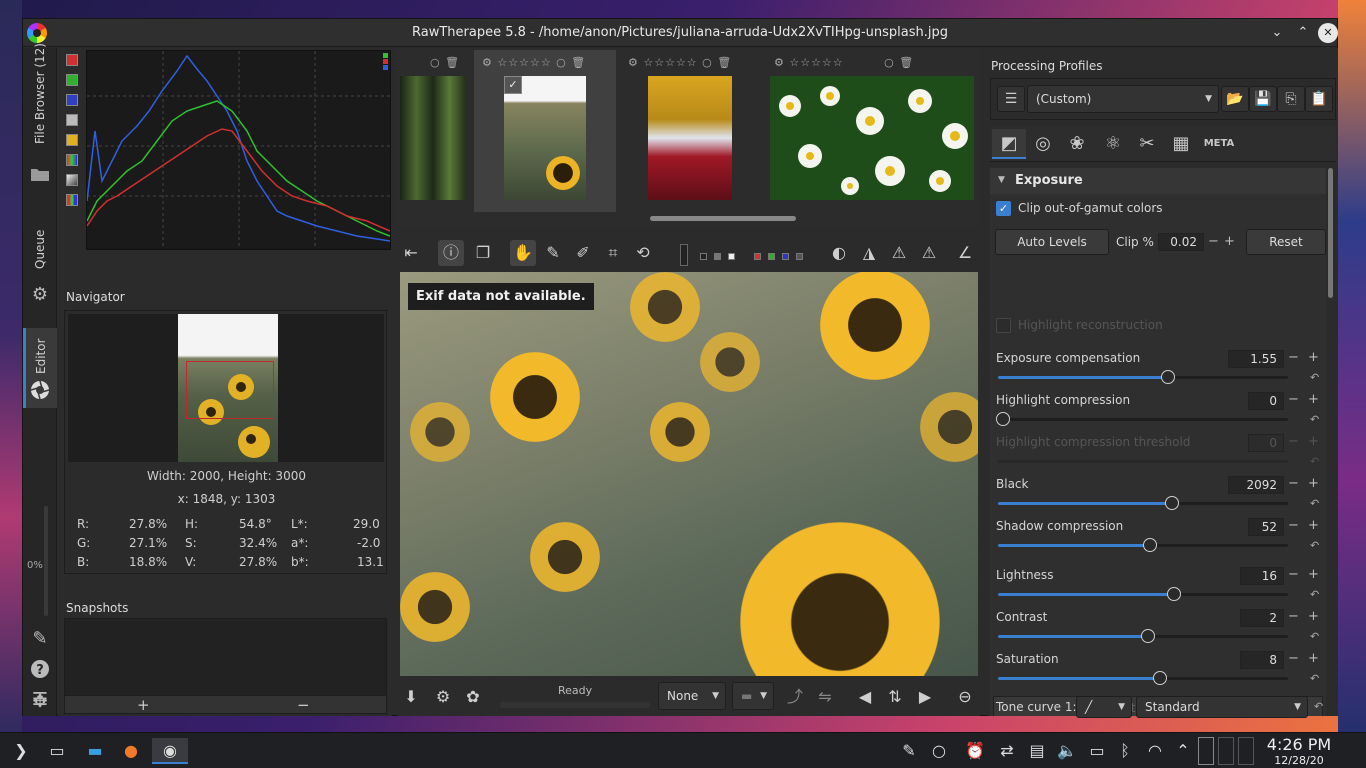  What do you see at coordinates (443, 697) in the screenshot?
I see `send-to-queue-icon: ⚙` at bounding box center [443, 697].